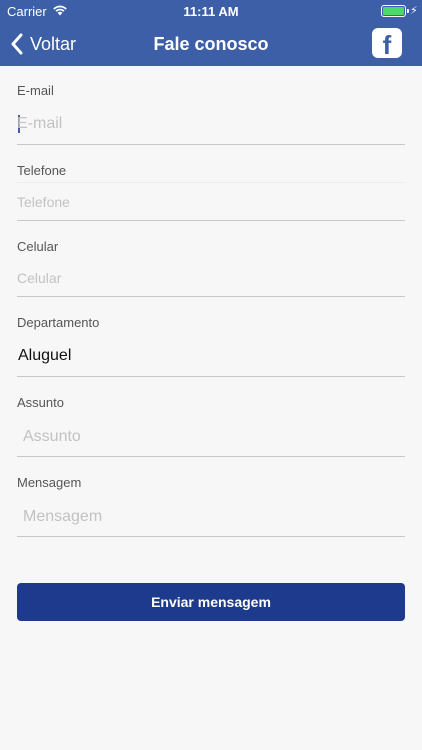  What do you see at coordinates (211, 602) in the screenshot?
I see `send-message-button: Enviar mensagem` at bounding box center [211, 602].